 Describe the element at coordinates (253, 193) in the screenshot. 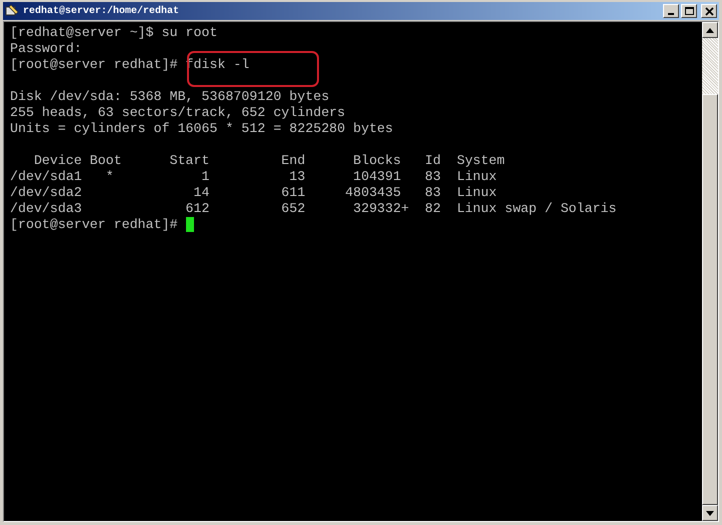

I see `terminal-line: /dev/sda2 14 611 4803435 83 Linux` at that location.